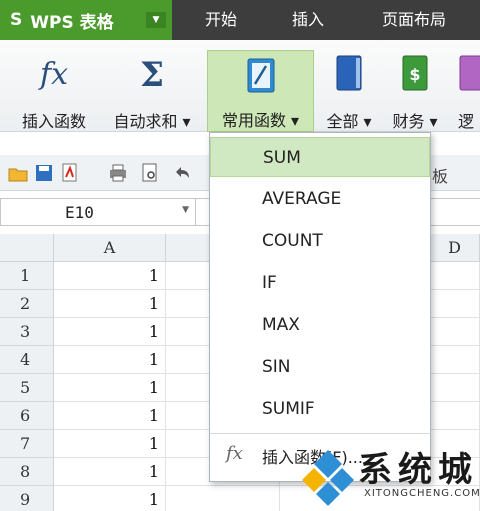 The image size is (480, 511). I want to click on all-functions-book-icon, so click(349, 73).